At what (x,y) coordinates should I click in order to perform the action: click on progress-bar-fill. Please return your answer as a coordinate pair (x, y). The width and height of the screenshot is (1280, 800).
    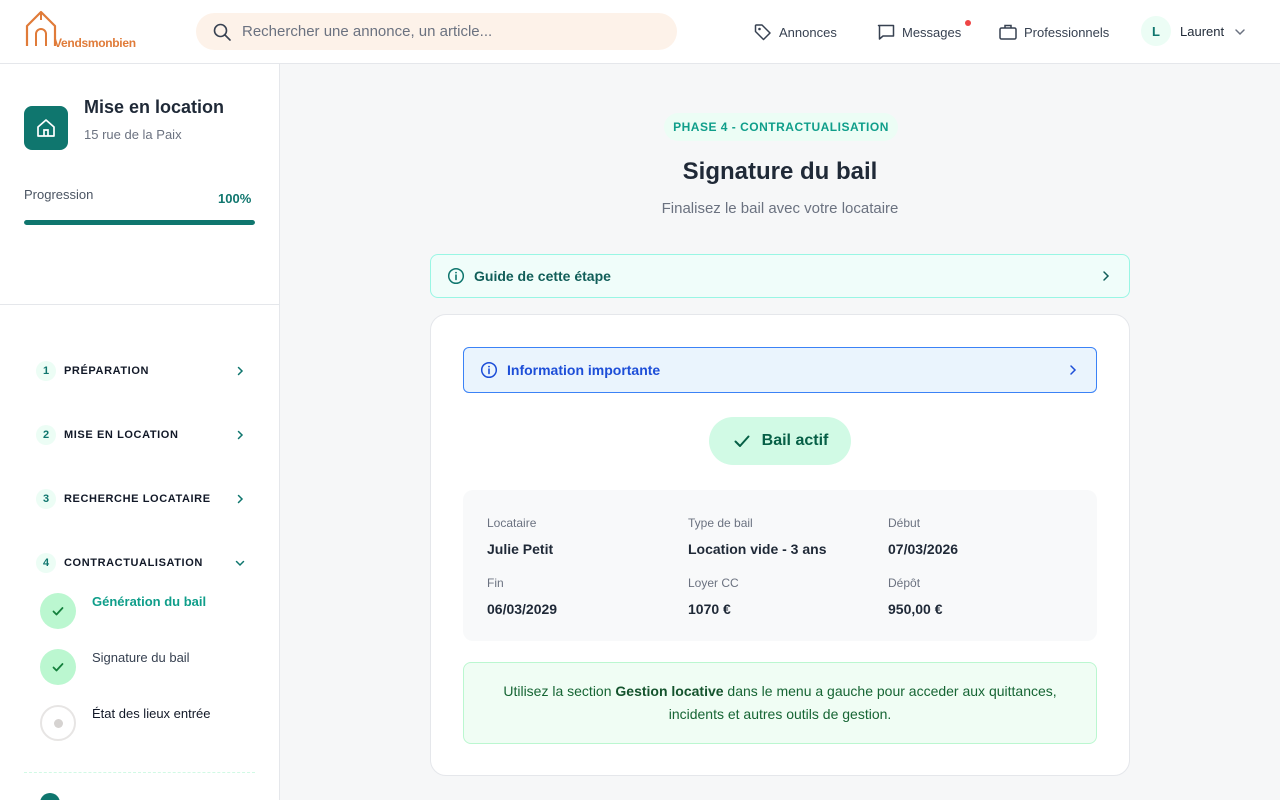
    Looking at the image, I should click on (139, 222).